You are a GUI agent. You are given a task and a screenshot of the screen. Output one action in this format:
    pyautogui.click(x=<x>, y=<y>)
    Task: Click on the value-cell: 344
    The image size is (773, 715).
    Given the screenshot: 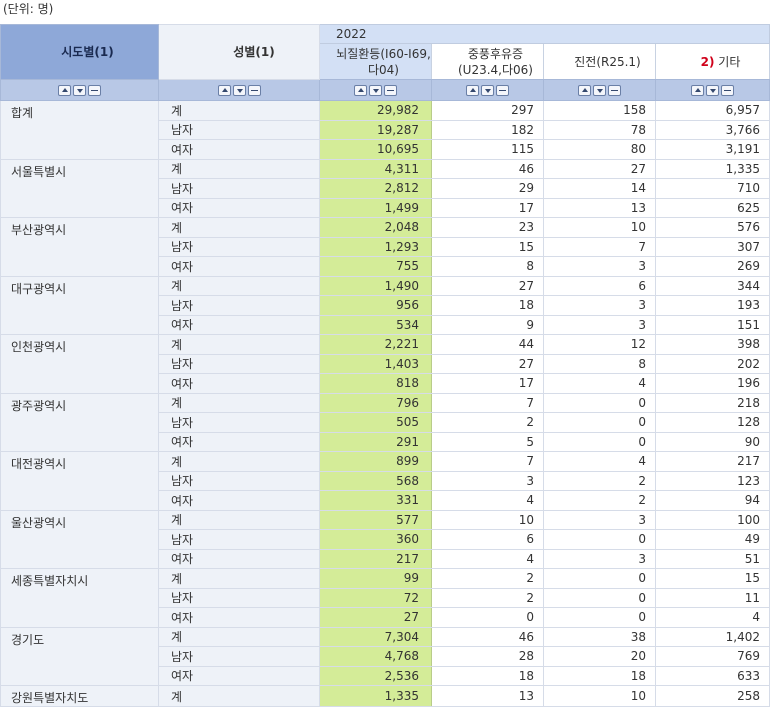 What is the action you would take?
    pyautogui.click(x=712, y=285)
    